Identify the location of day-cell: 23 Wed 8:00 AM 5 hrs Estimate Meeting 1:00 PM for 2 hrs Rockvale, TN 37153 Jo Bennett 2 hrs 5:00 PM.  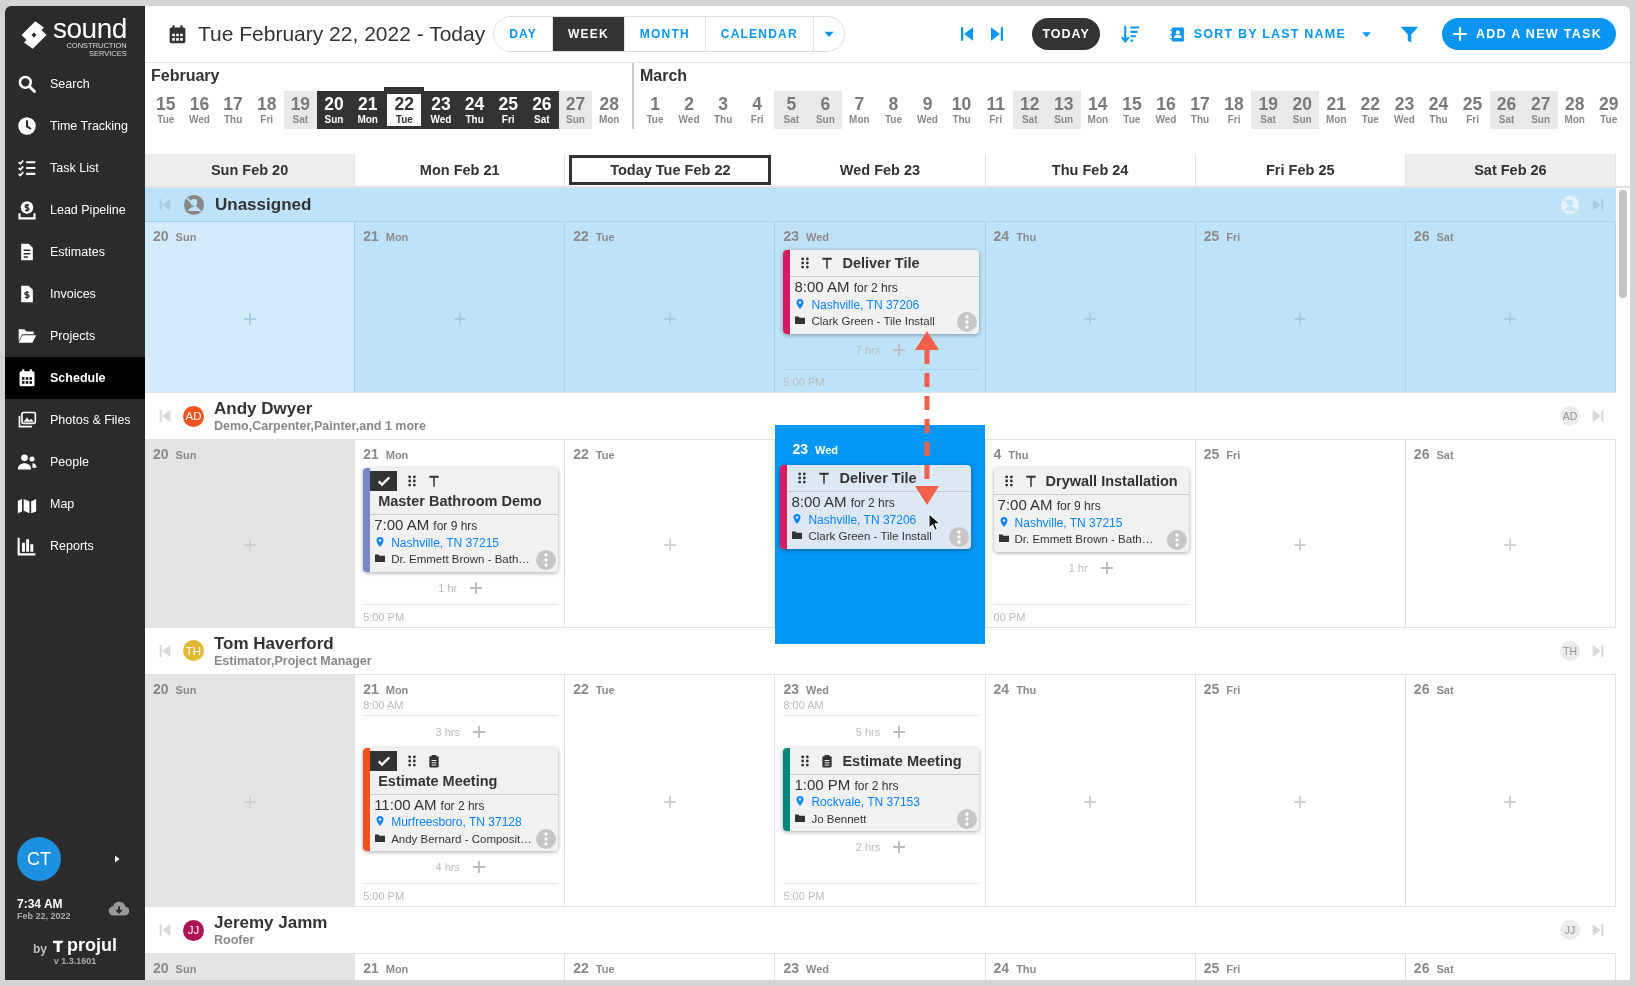
(880, 790).